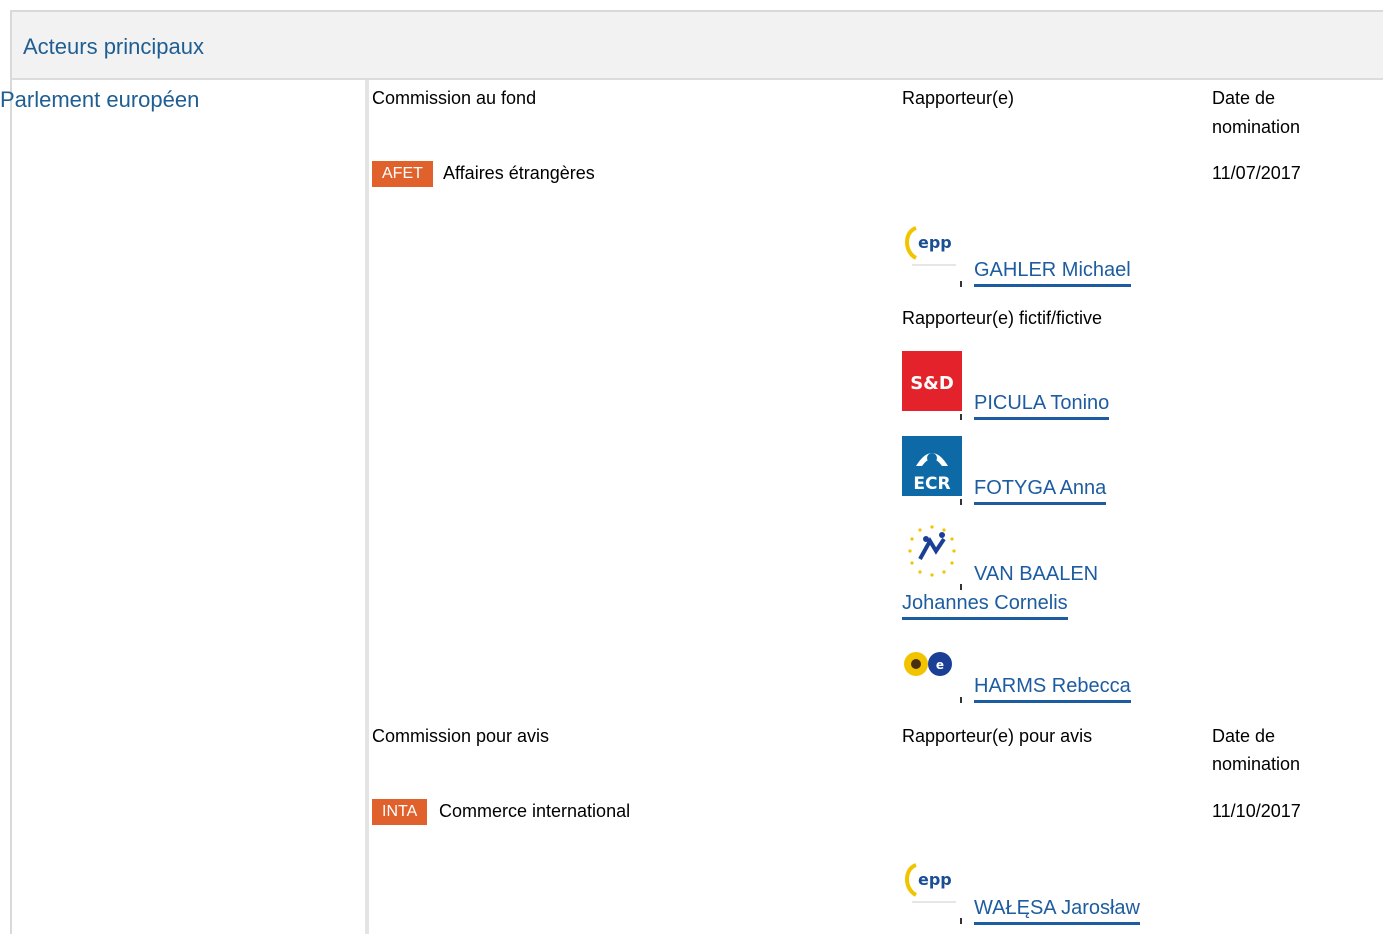  Describe the element at coordinates (1042, 404) in the screenshot. I see `shadow-link-picula: PICULA Tonino` at that location.